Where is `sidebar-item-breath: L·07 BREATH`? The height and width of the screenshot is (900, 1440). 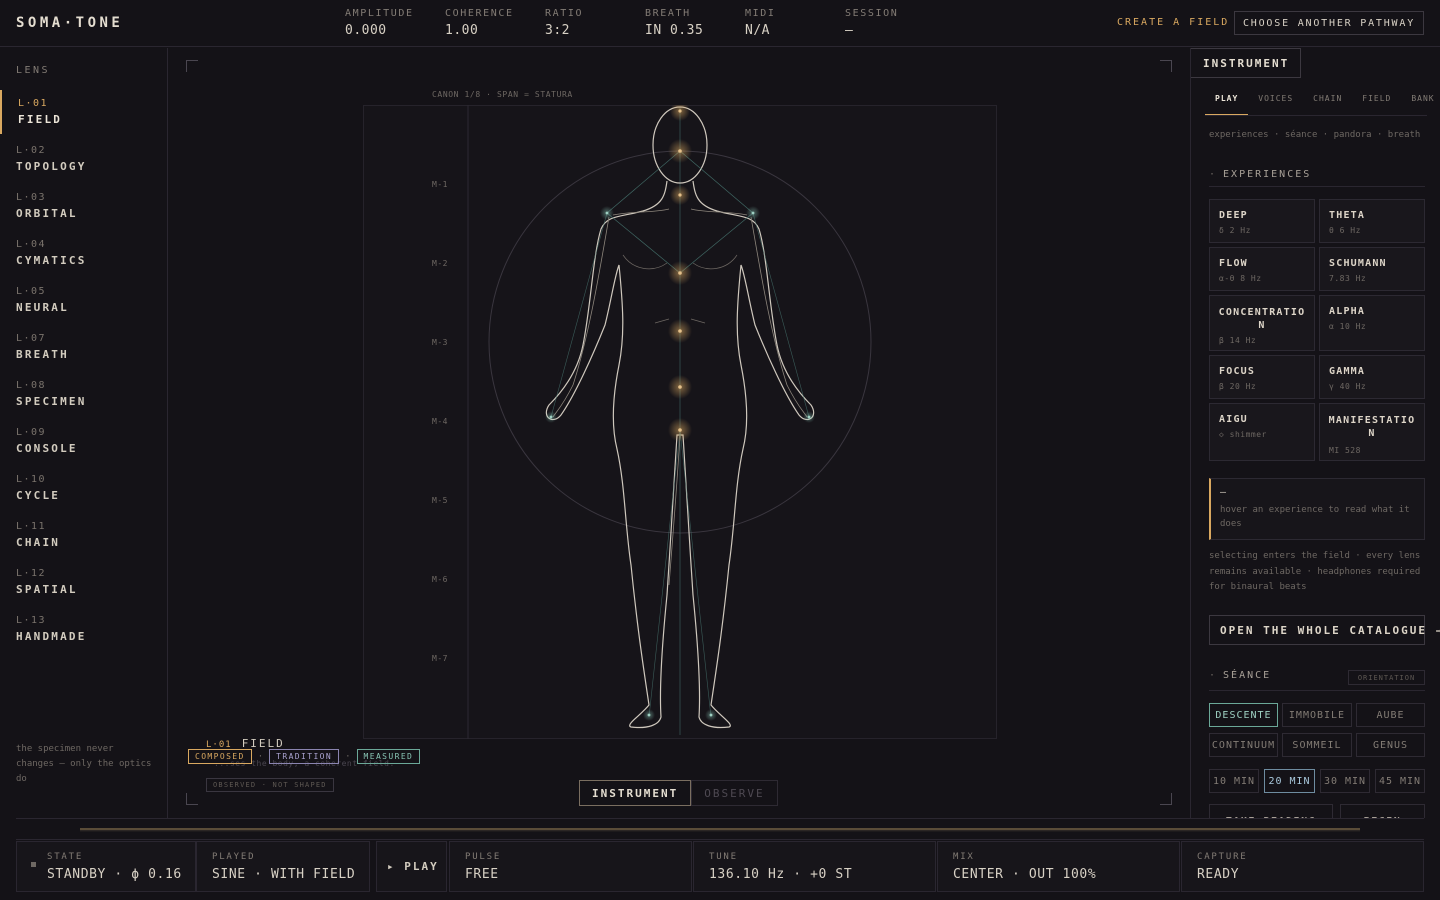
sidebar-item-breath: L·07 BREATH is located at coordinates (83, 347).